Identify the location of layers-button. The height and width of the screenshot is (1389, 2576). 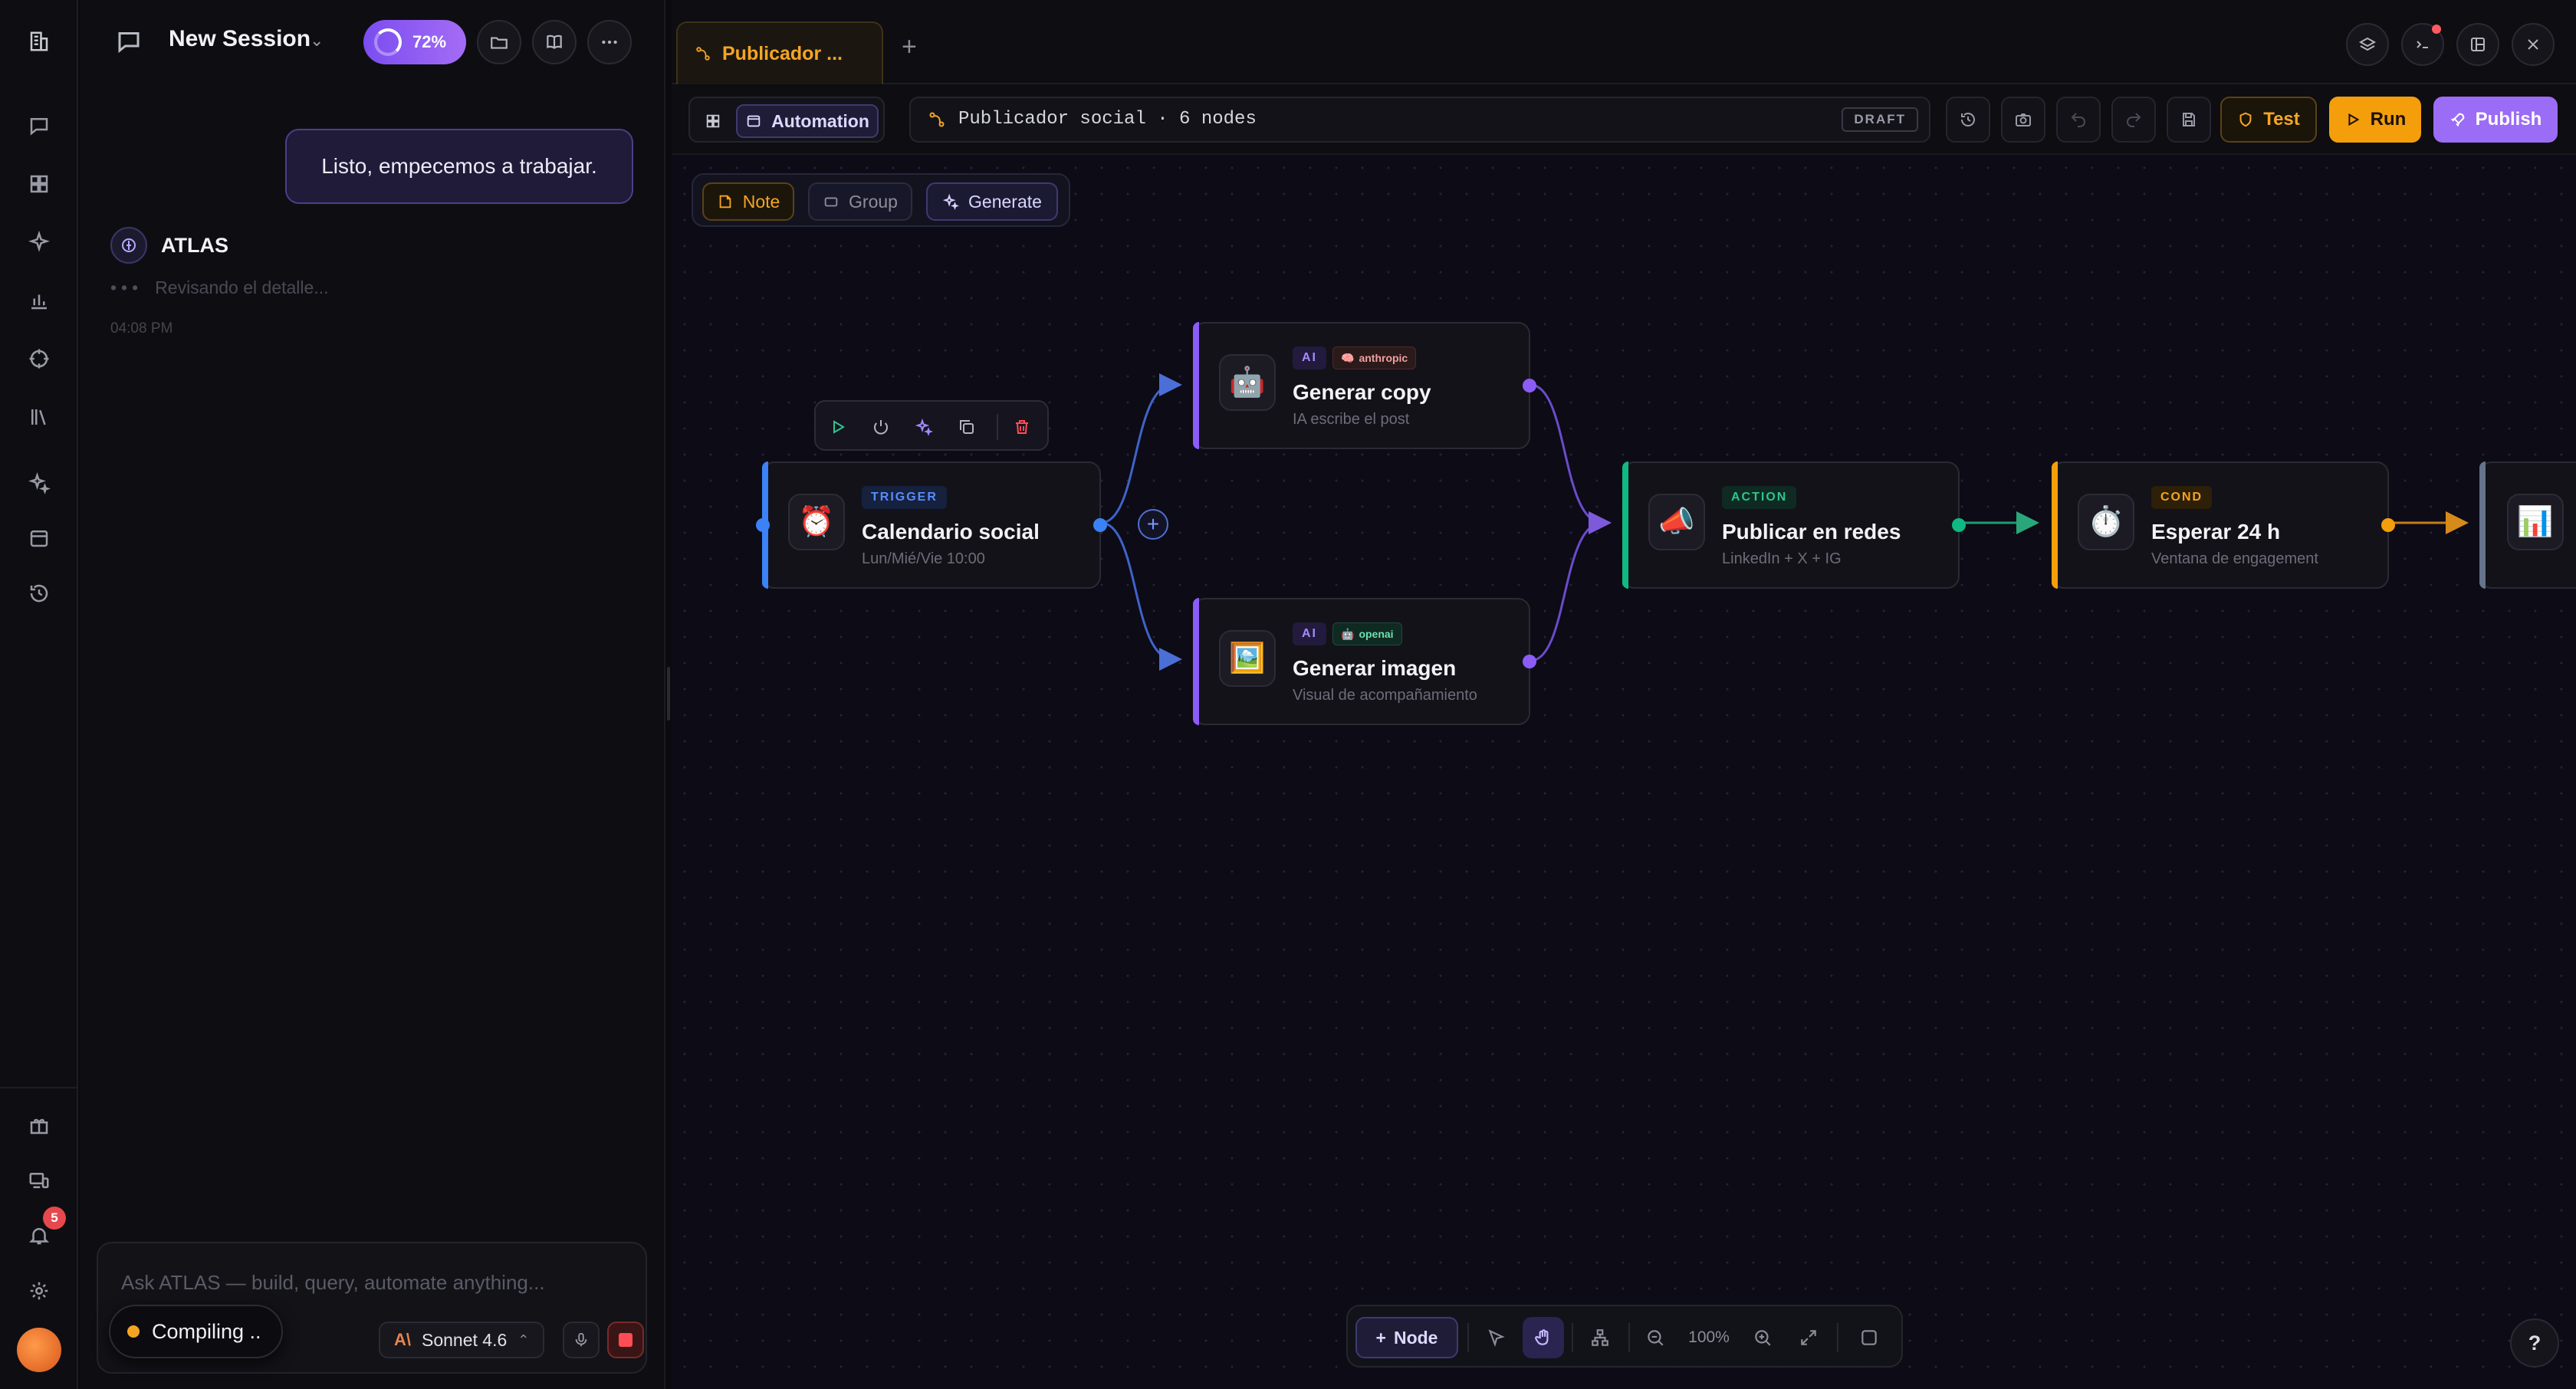
(2367, 44).